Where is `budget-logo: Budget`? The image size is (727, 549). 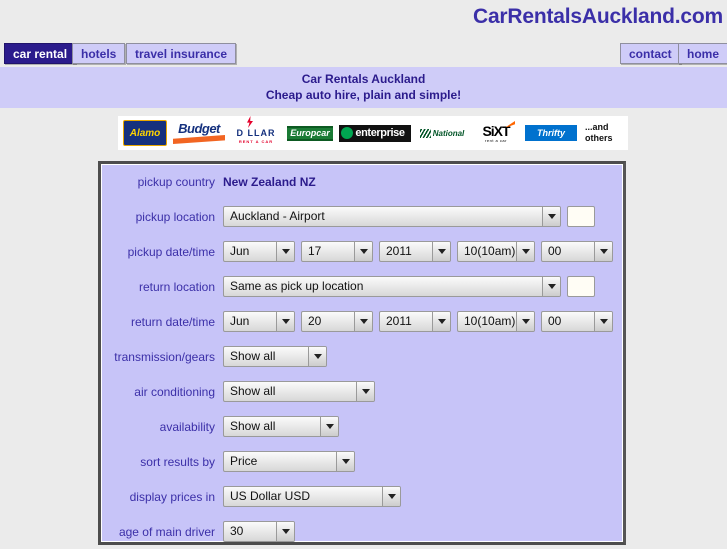 budget-logo: Budget is located at coordinates (199, 133).